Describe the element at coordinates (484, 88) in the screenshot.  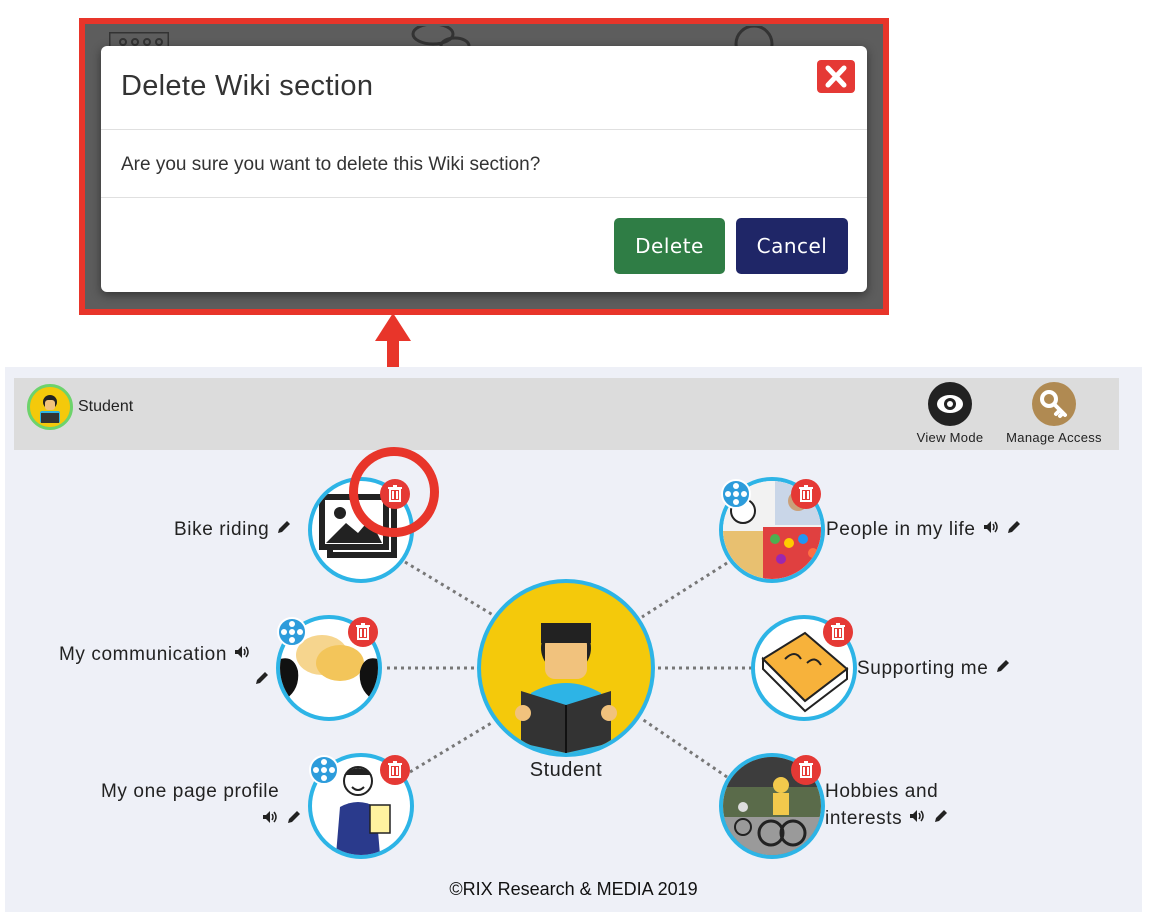
I see `dialog-header: Delete Wiki section` at that location.